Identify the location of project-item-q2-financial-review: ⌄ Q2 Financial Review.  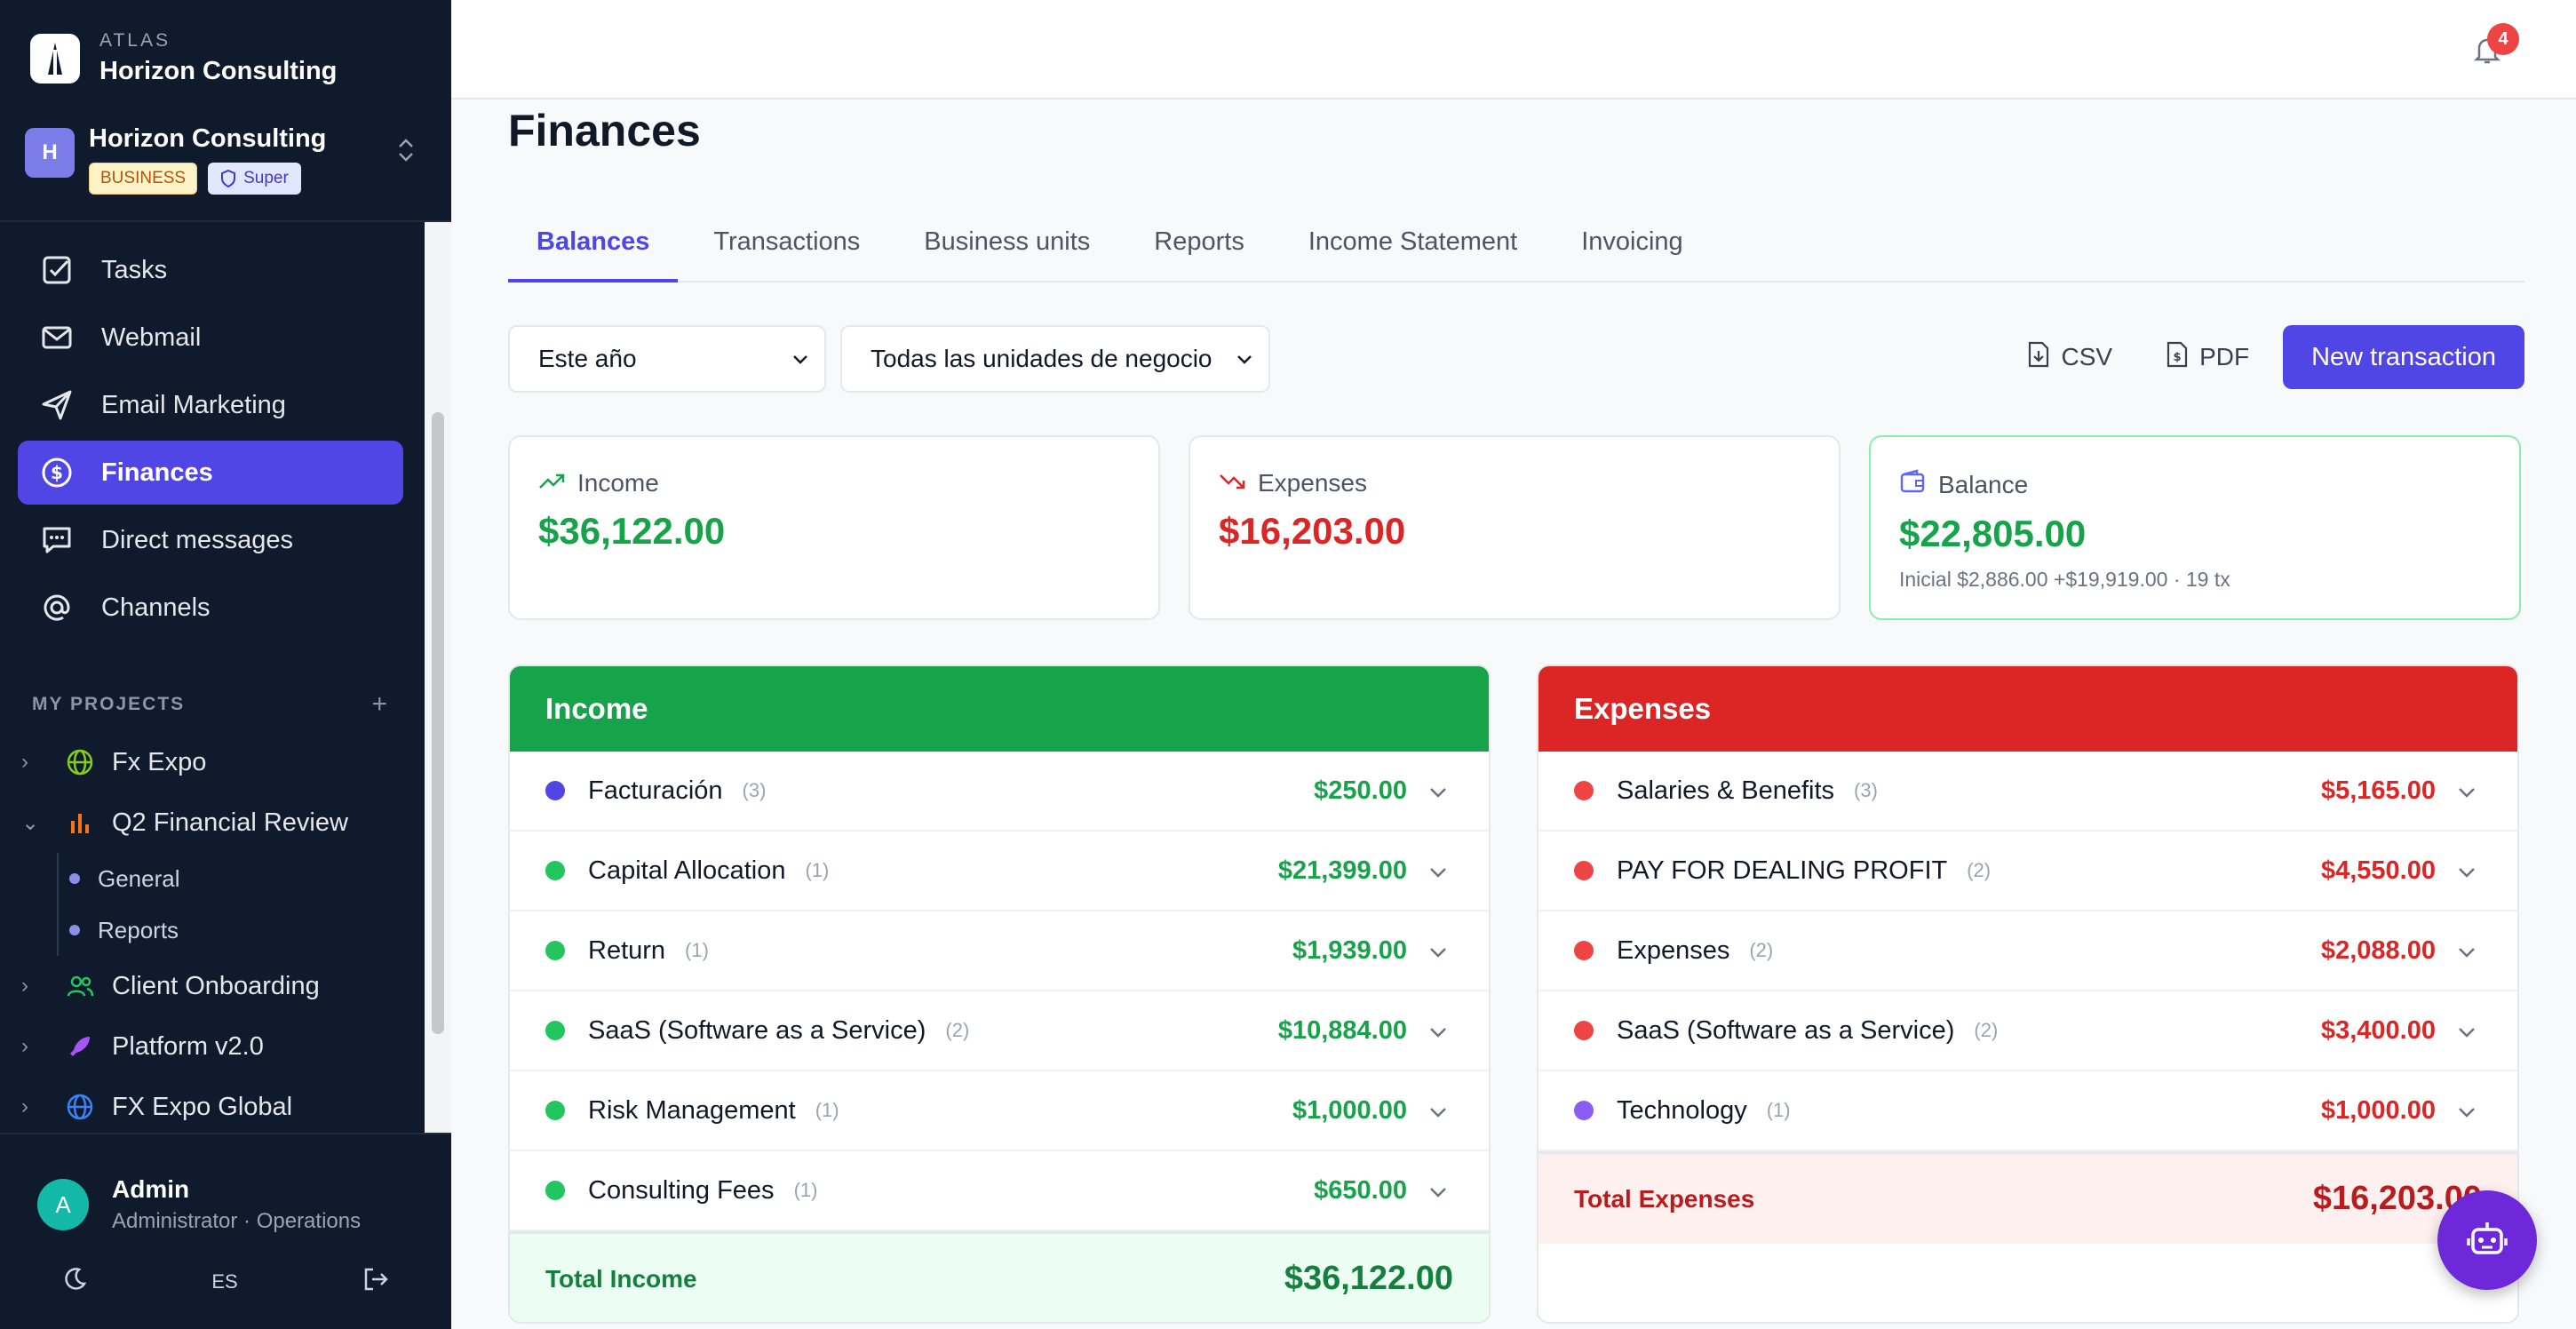
(216, 822).